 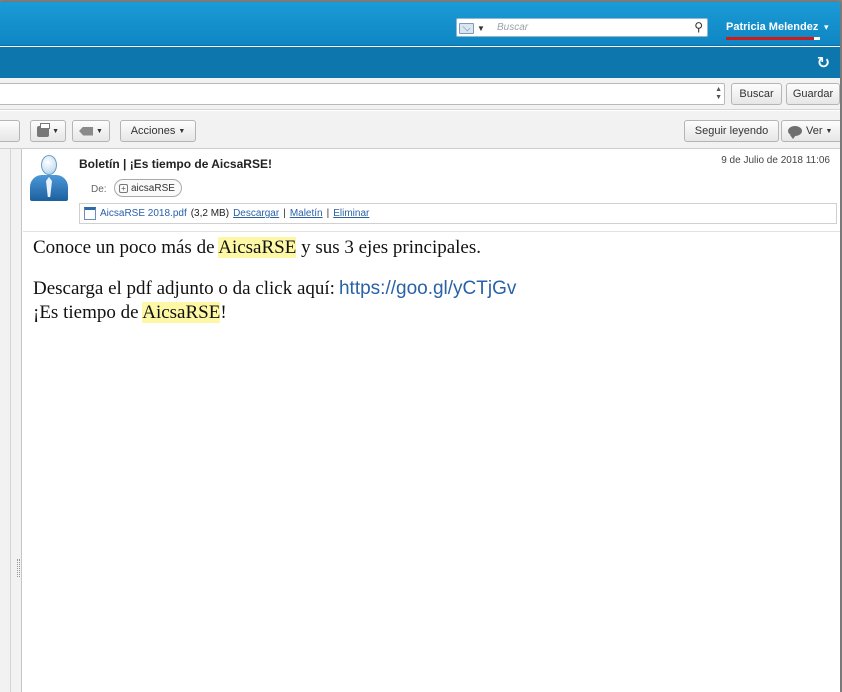 I want to click on toolbar-left-button, so click(x=10, y=131).